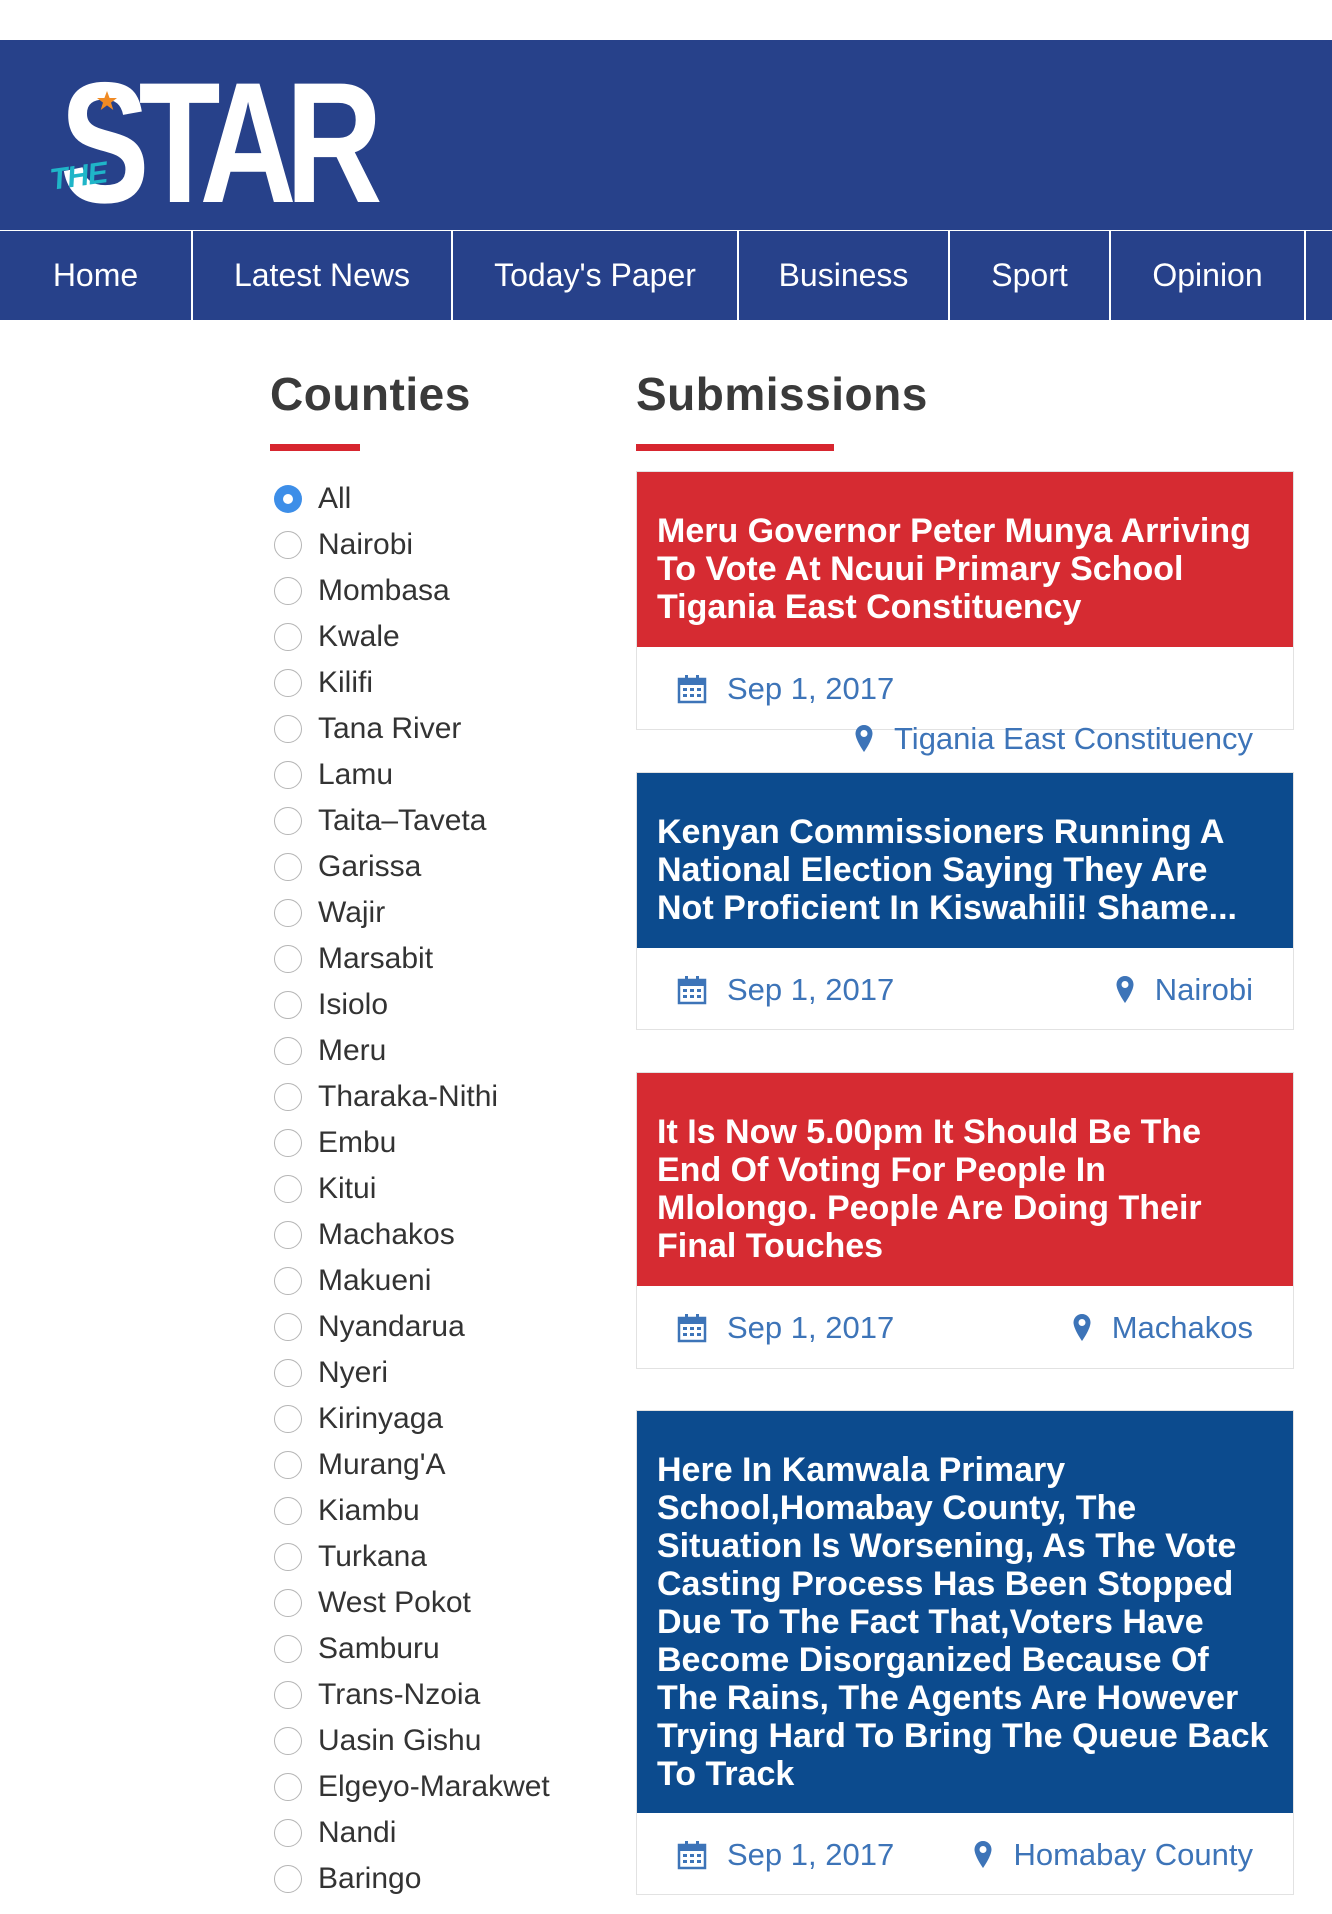 This screenshot has height=1914, width=1332. I want to click on card-location: Homabay County, so click(1113, 1855).